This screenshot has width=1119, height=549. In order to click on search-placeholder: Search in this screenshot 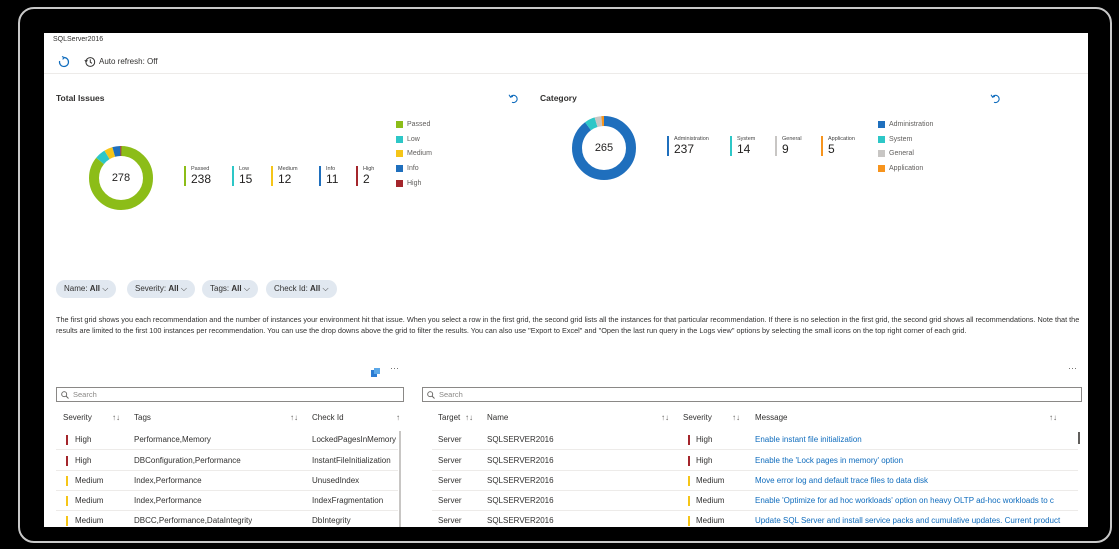, I will do `click(451, 394)`.